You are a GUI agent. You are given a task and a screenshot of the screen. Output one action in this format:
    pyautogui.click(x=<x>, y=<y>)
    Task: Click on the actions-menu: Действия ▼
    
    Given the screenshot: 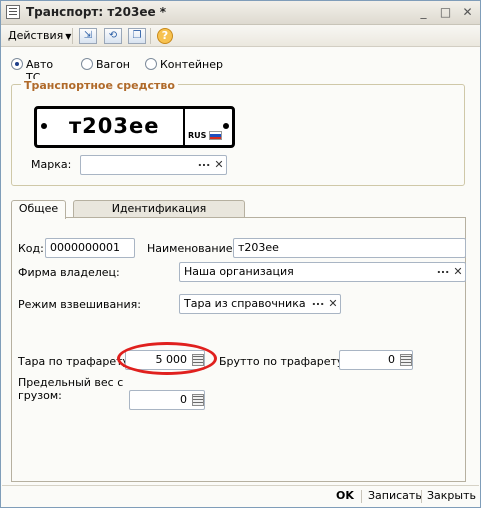 What is the action you would take?
    pyautogui.click(x=39, y=36)
    